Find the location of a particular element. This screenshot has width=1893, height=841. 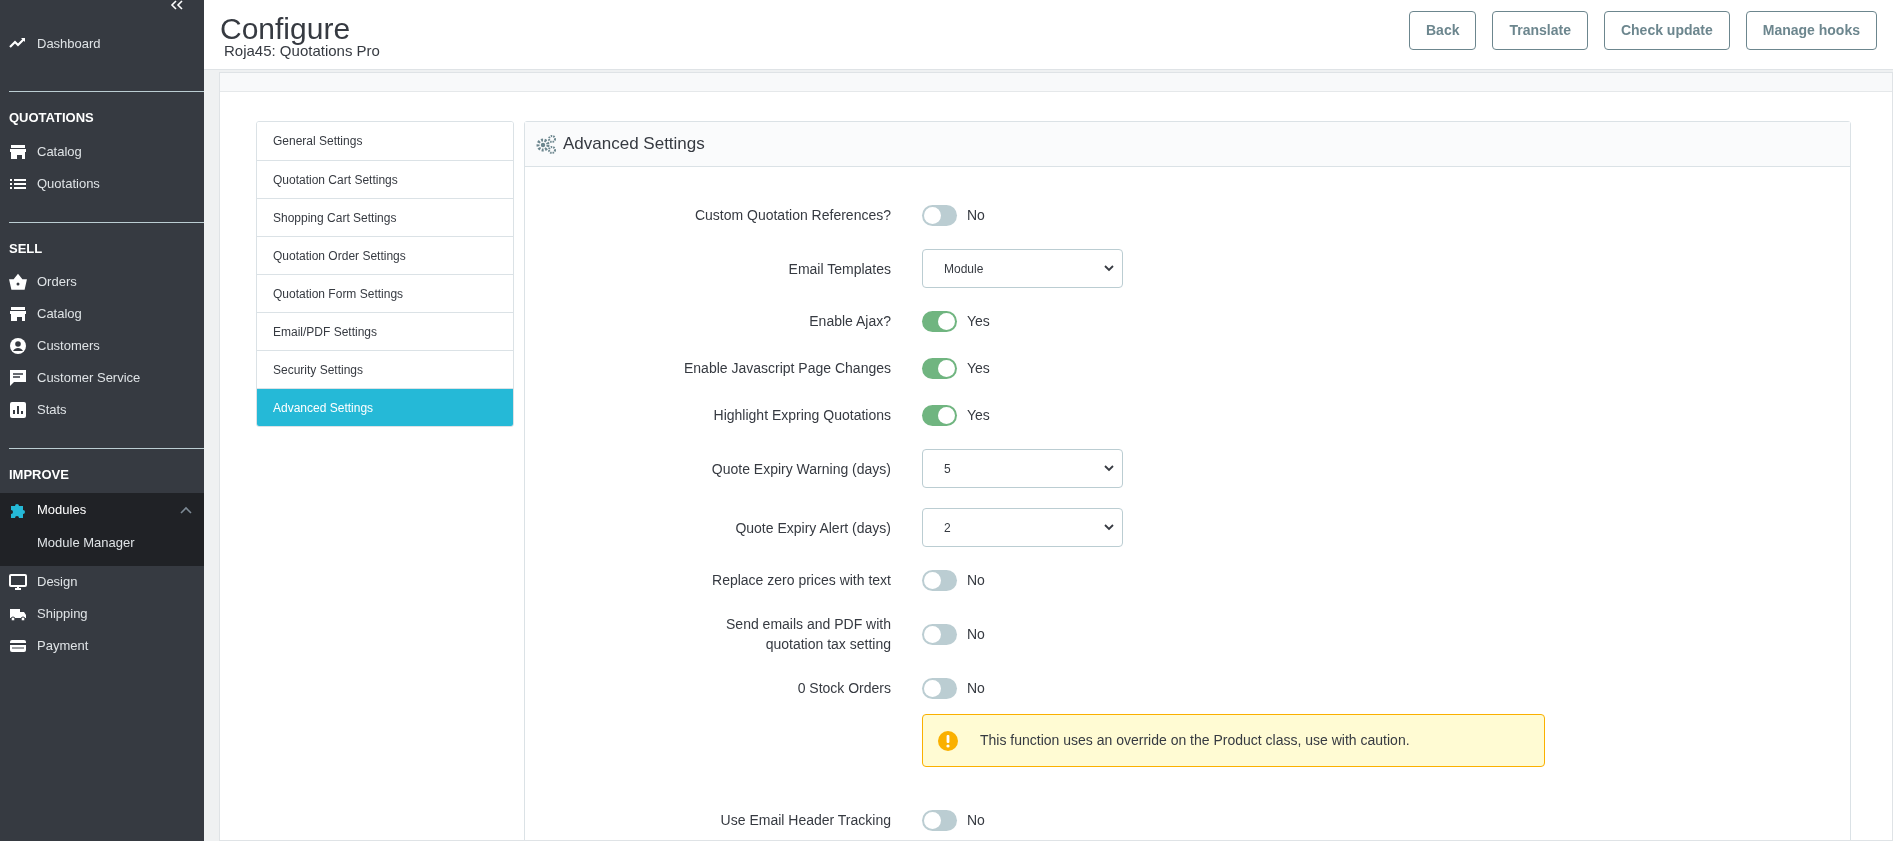

chat-icon is located at coordinates (18, 378).